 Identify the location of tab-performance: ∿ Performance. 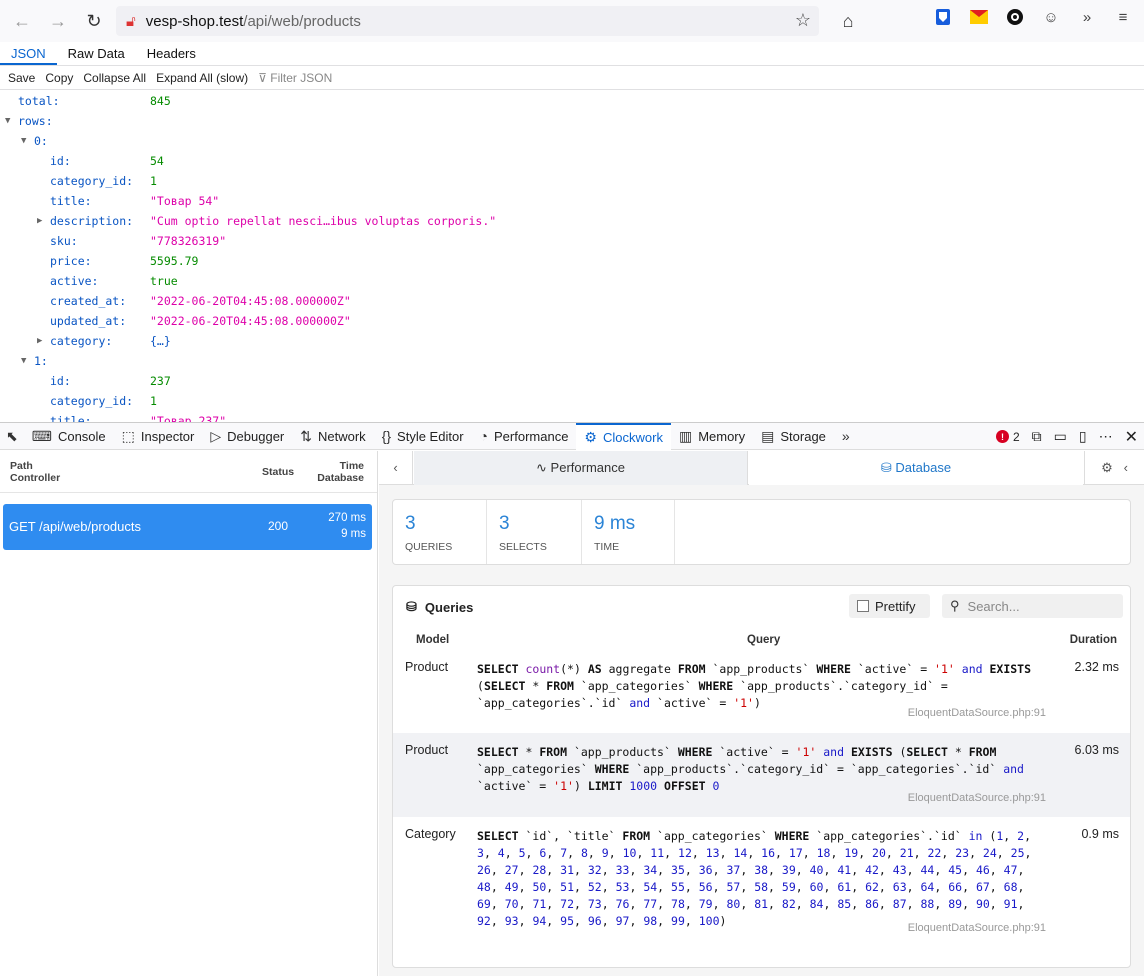
(581, 468).